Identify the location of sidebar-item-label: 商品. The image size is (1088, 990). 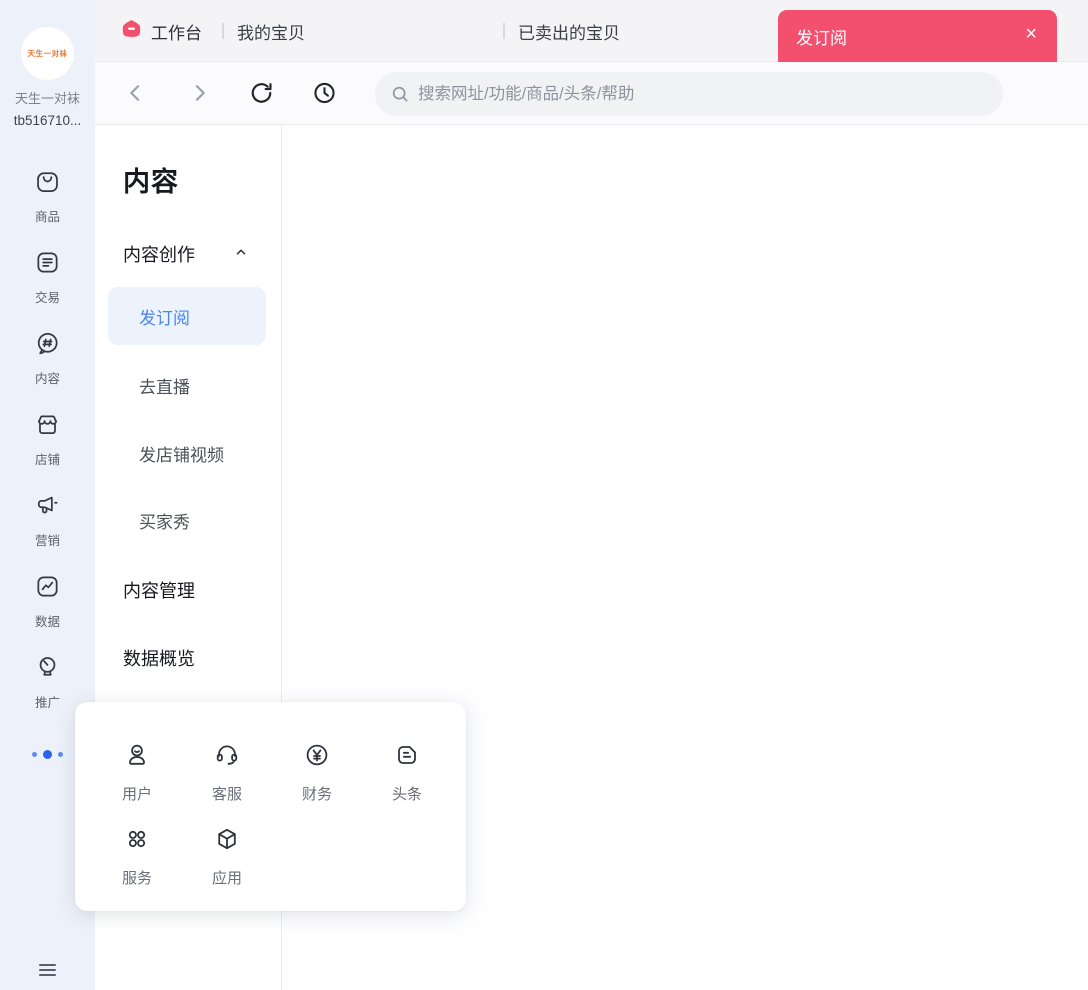
(47, 217).